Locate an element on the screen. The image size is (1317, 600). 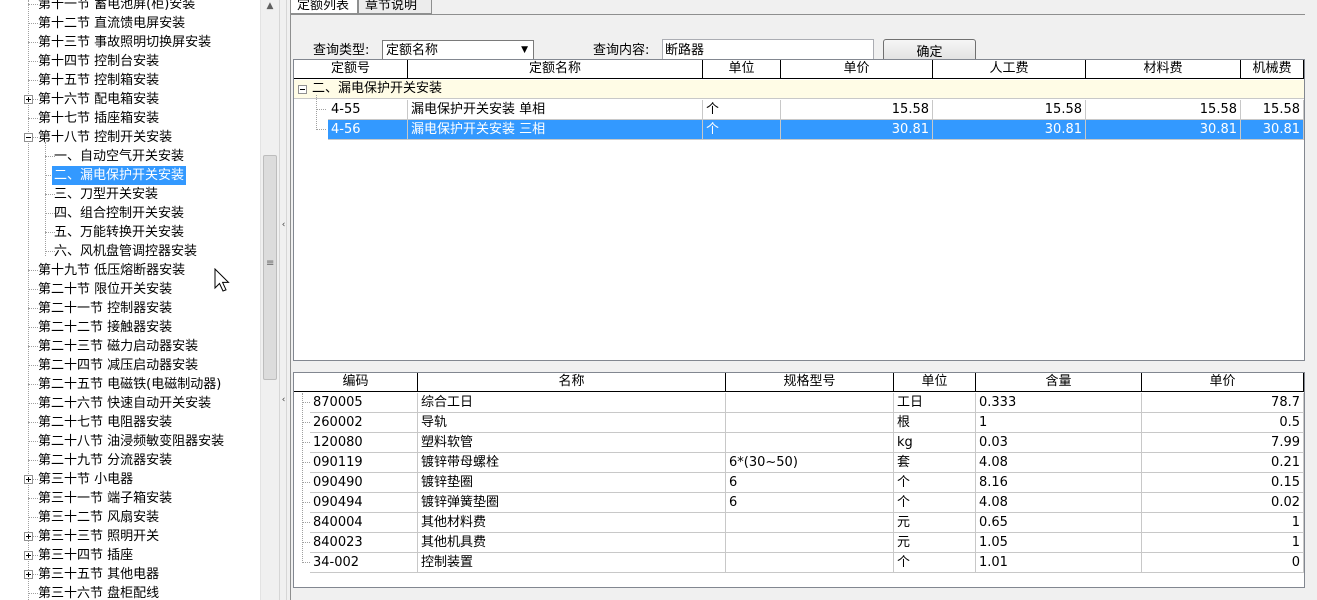
tree-item: 第十八节 控制开关安装 is located at coordinates (130, 137).